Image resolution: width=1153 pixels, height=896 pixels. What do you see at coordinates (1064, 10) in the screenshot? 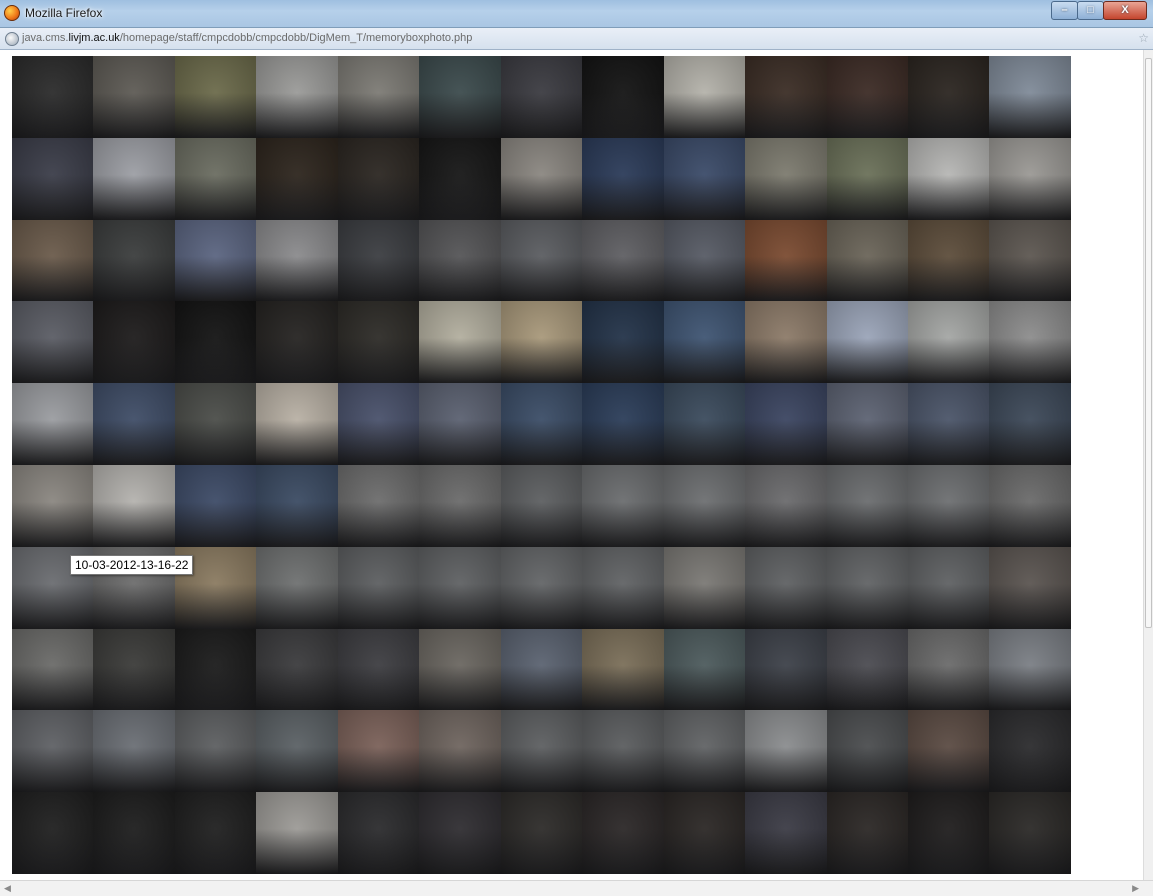
I see `minimize-button: –` at bounding box center [1064, 10].